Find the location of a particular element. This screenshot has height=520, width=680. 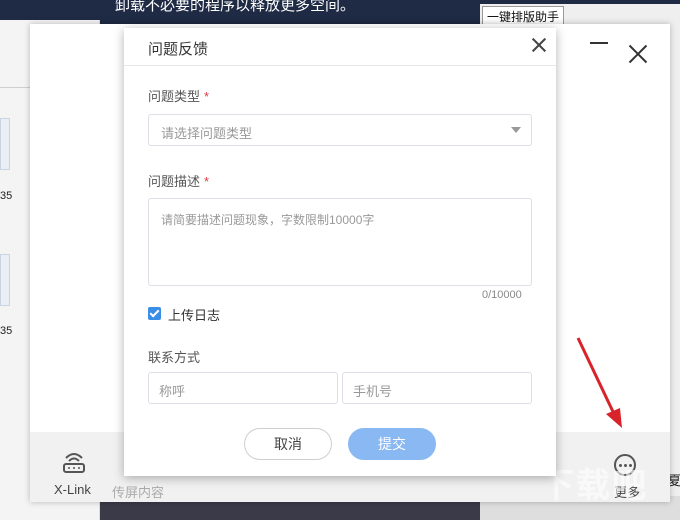

screen-mirror-label: 传屏内容 is located at coordinates (138, 491).